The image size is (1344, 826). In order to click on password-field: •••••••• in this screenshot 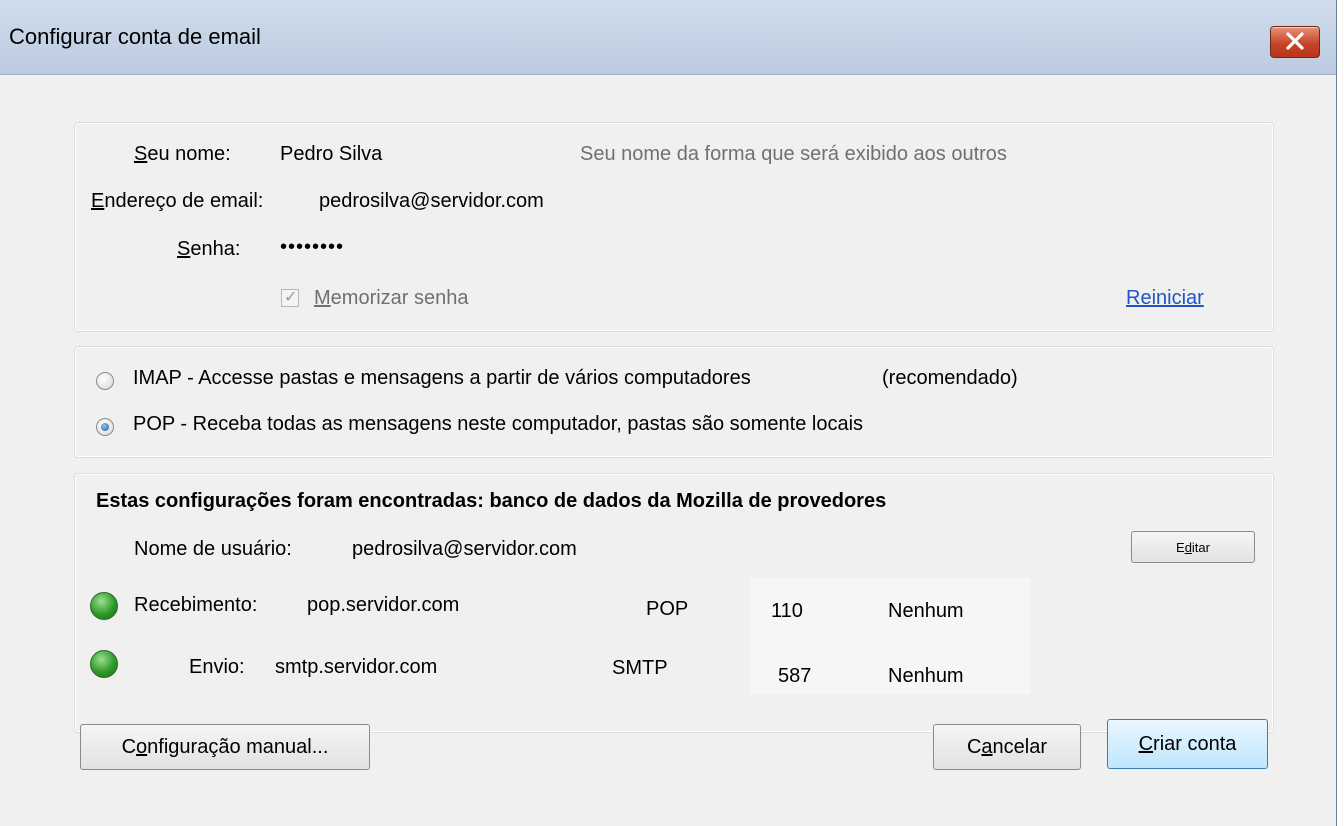, I will do `click(312, 247)`.